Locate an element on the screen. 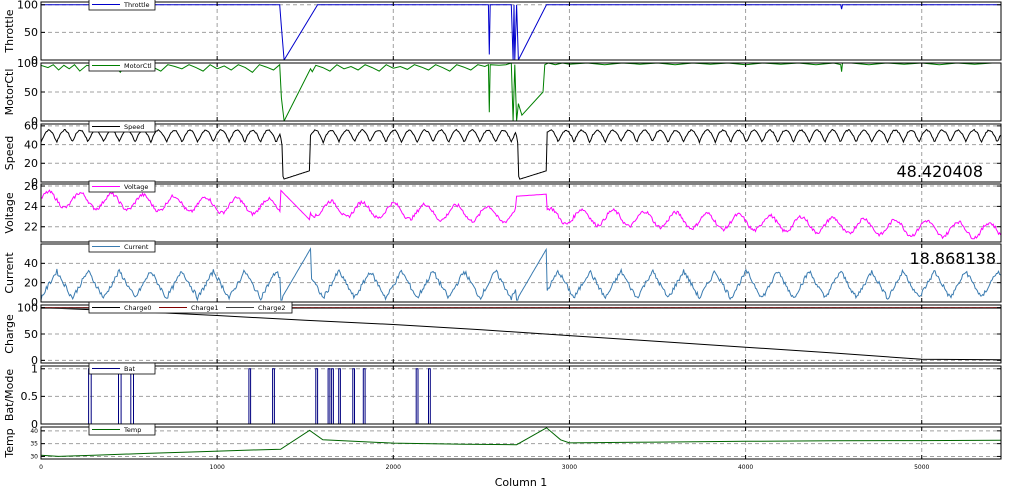 The width and height of the screenshot is (1024, 493). legend: Bat is located at coordinates (122, 368).